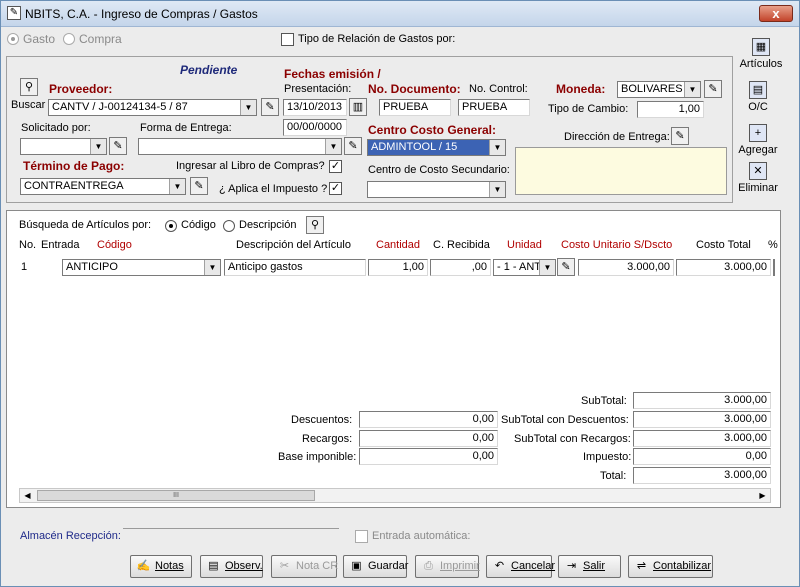  I want to click on busqueda-label: Búsqueda de Artículos por:, so click(85, 225).